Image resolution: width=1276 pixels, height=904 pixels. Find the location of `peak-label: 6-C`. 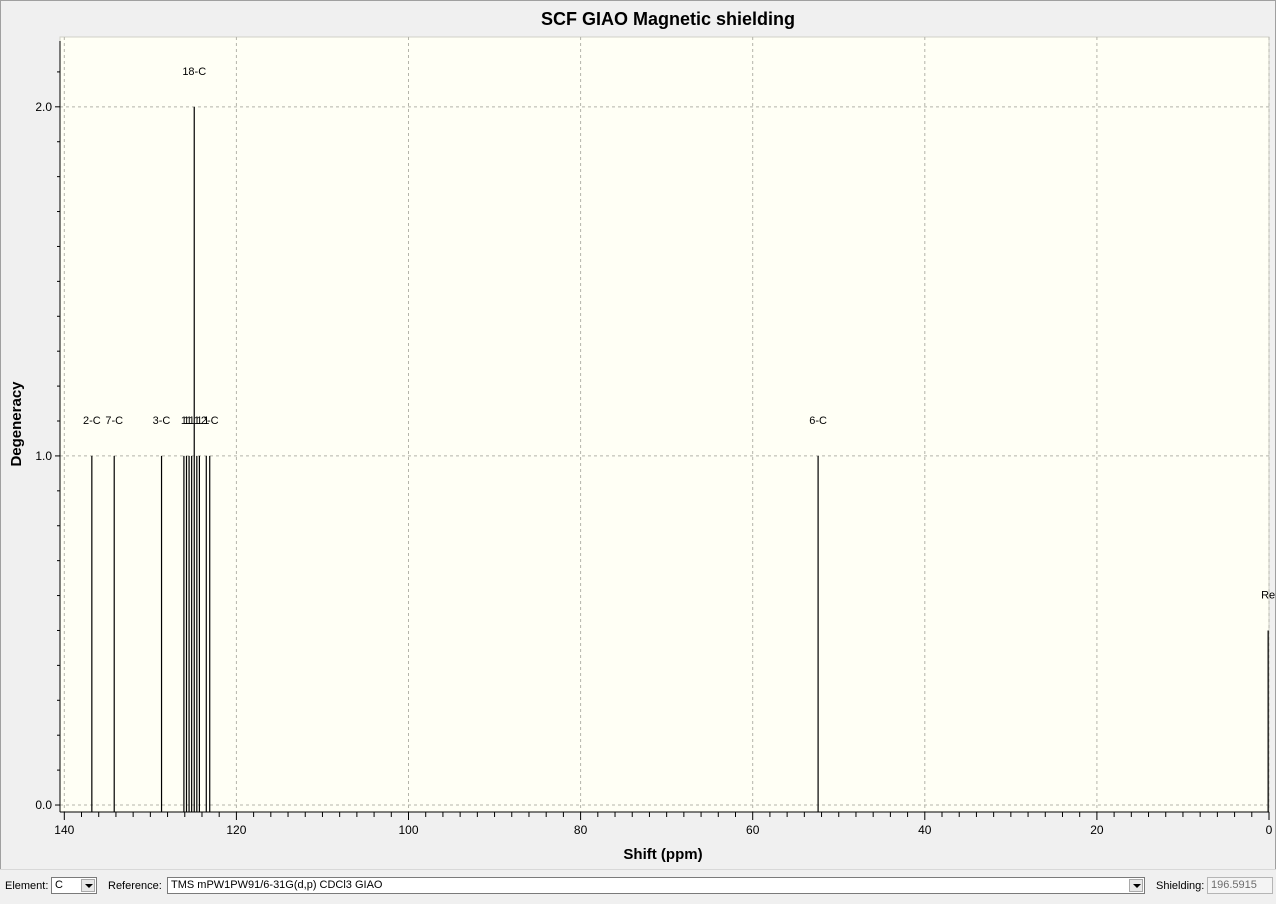

peak-label: 6-C is located at coordinates (818, 421).